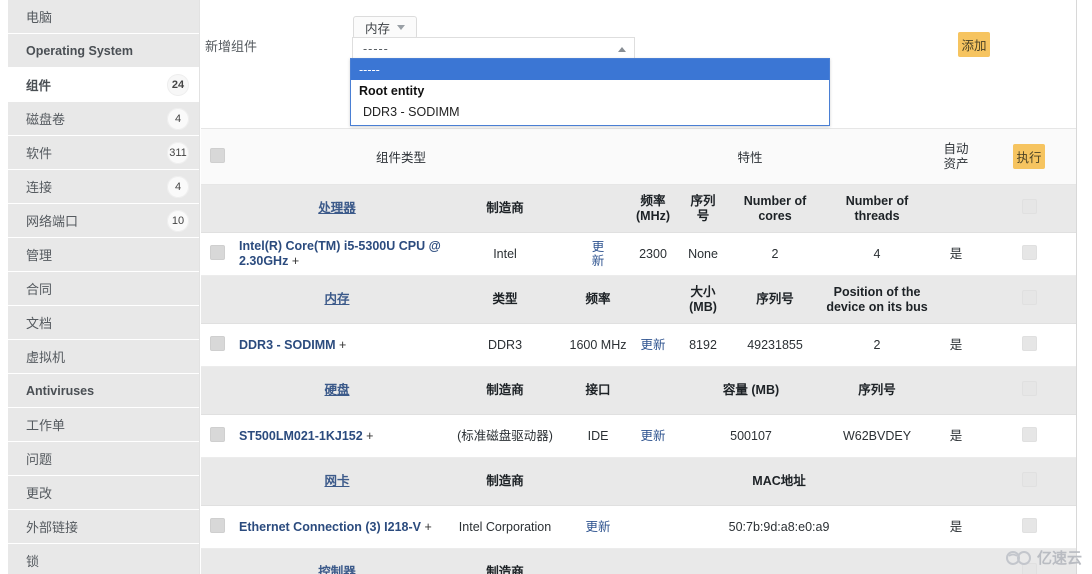 The width and height of the screenshot is (1092, 574). Describe the element at coordinates (103, 118) in the screenshot. I see `sidebar-item-volumes: 磁盘卷 4` at that location.